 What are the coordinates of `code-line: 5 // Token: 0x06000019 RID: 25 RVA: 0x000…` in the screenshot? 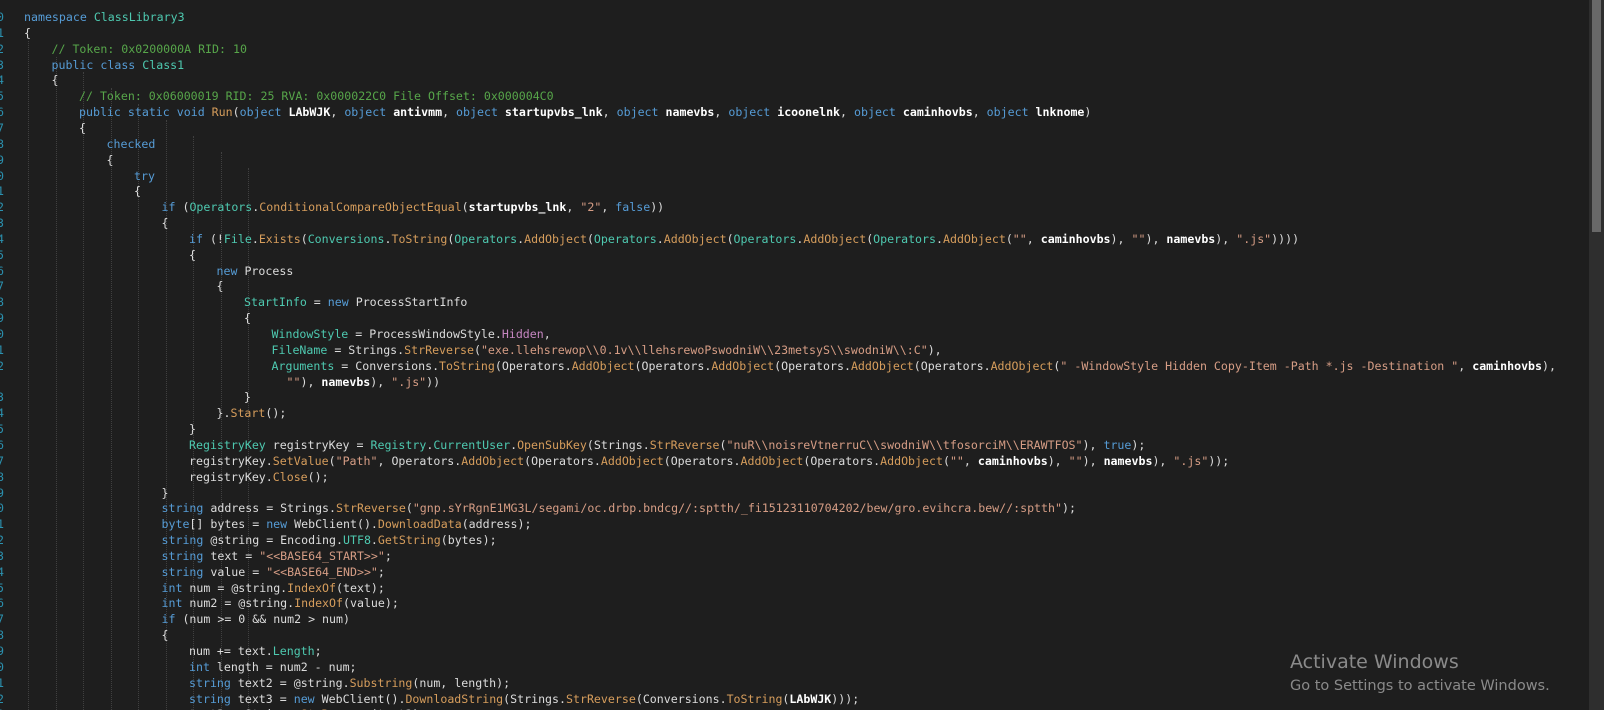 It's located at (794, 96).